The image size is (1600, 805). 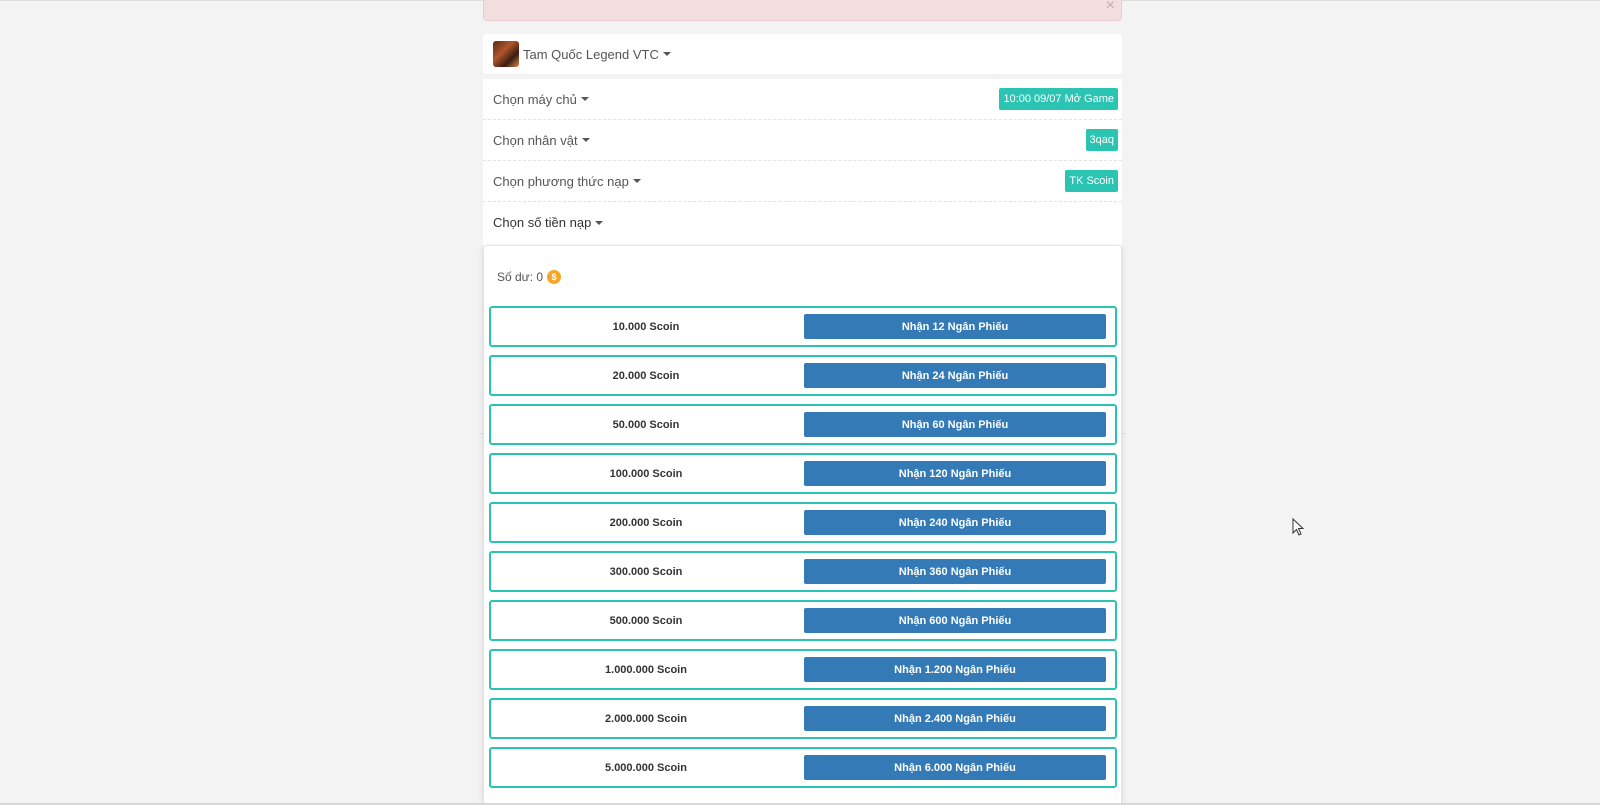 What do you see at coordinates (1091, 181) in the screenshot?
I see `payment-method-tag: TK Scoin` at bounding box center [1091, 181].